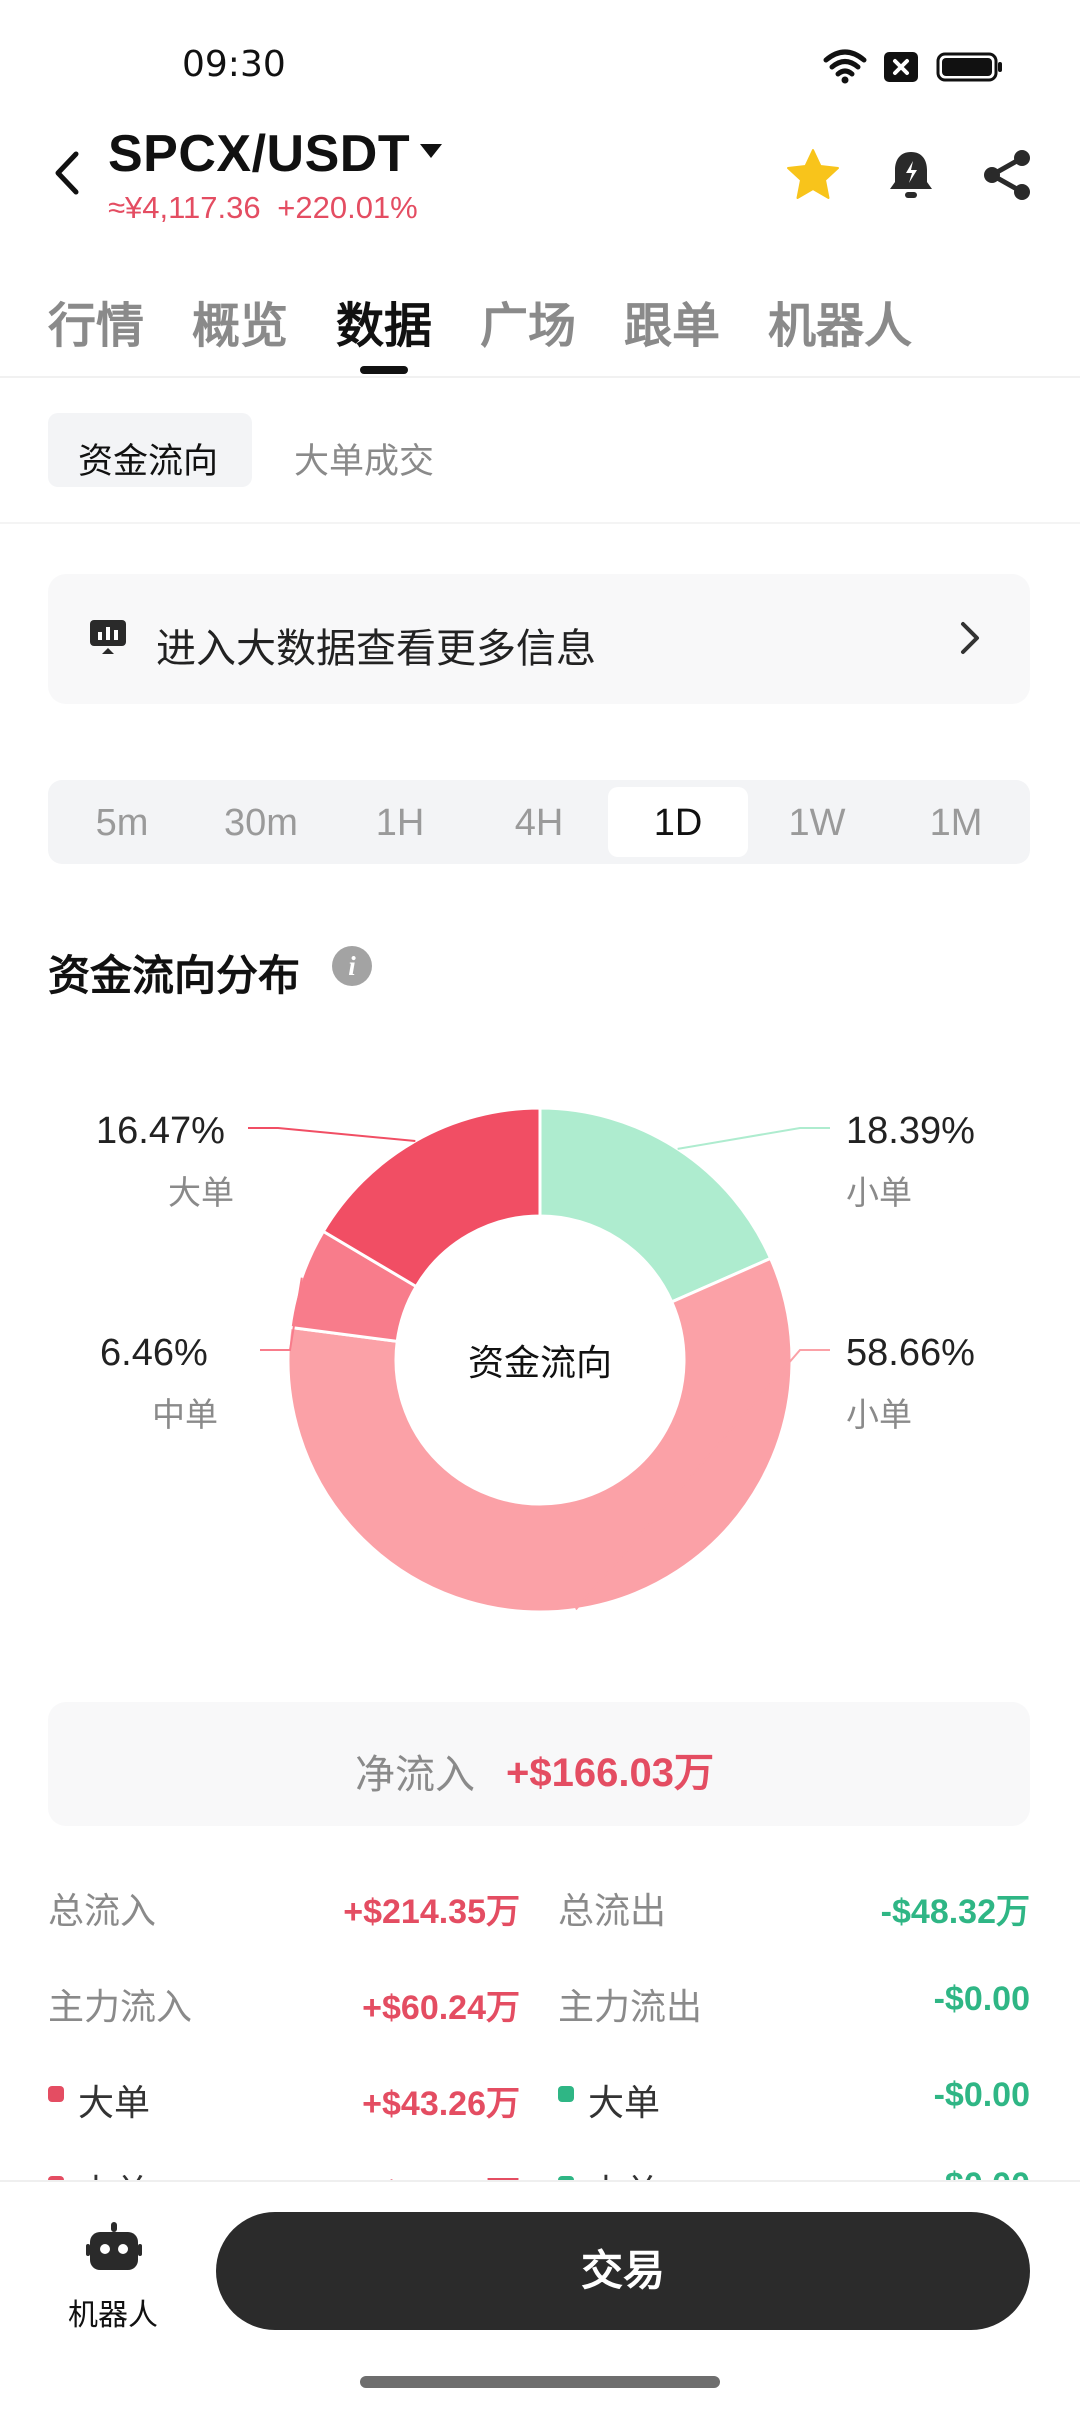  I want to click on net-flow-value: +$166.03万, so click(610, 1773).